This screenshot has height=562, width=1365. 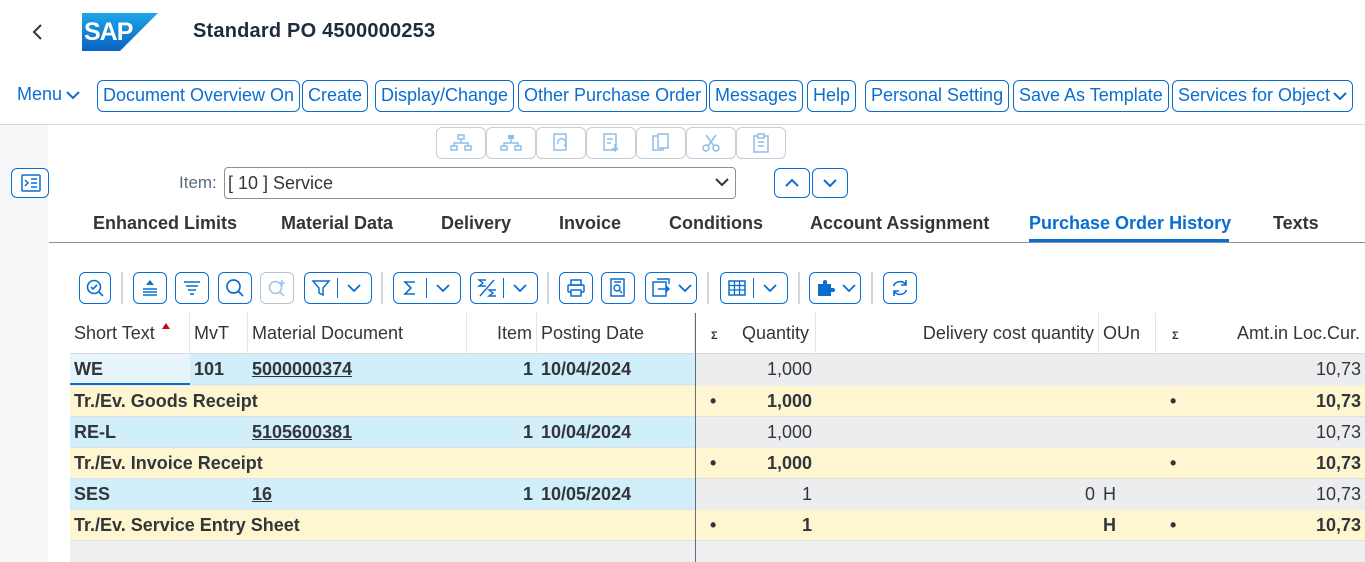 I want to click on print-preview-button, so click(x=618, y=288).